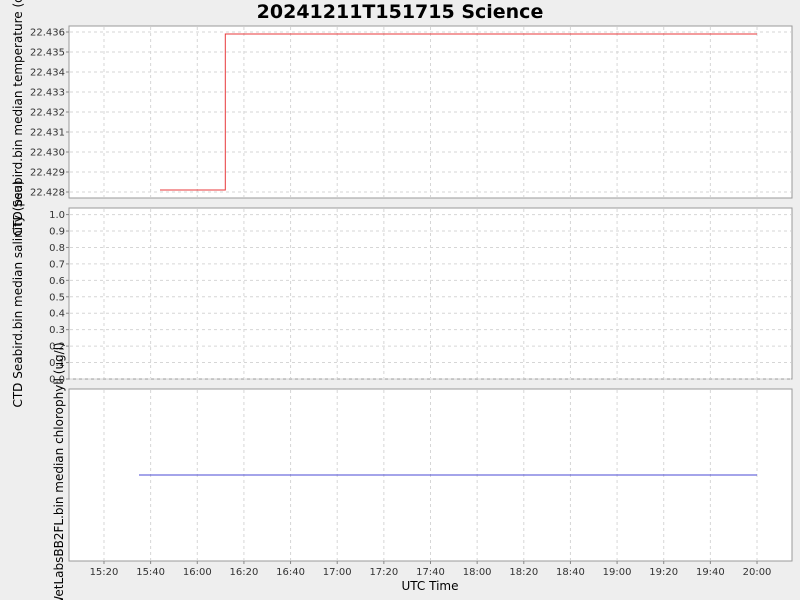  What do you see at coordinates (104, 572) in the screenshot?
I see `x-tick-label-0: 15:20` at bounding box center [104, 572].